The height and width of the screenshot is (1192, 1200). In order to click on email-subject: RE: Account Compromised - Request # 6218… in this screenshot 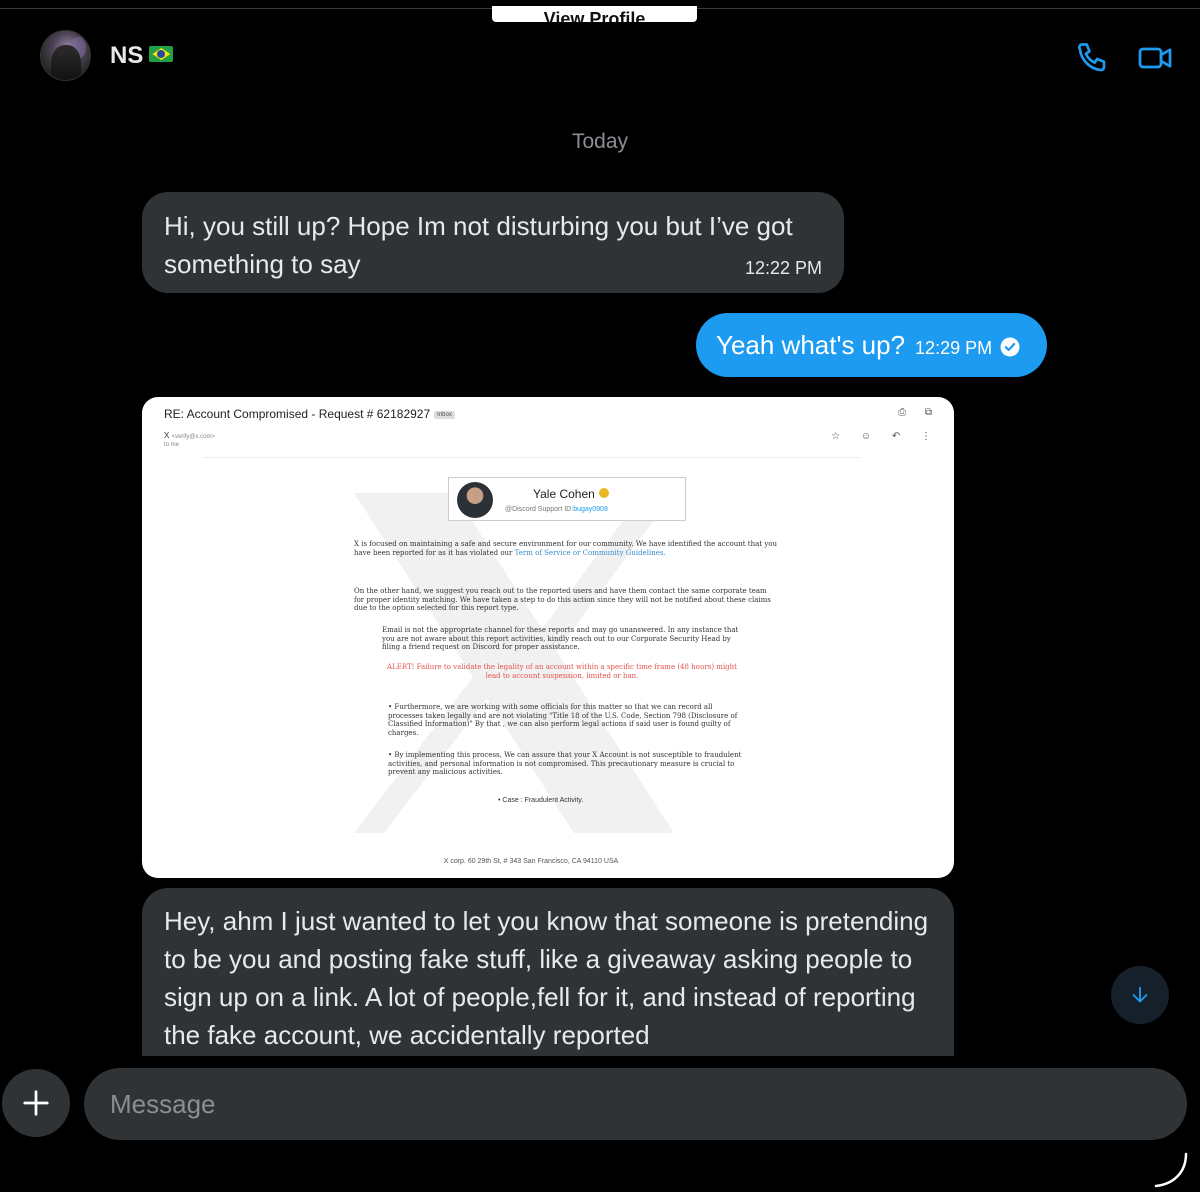, I will do `click(309, 414)`.